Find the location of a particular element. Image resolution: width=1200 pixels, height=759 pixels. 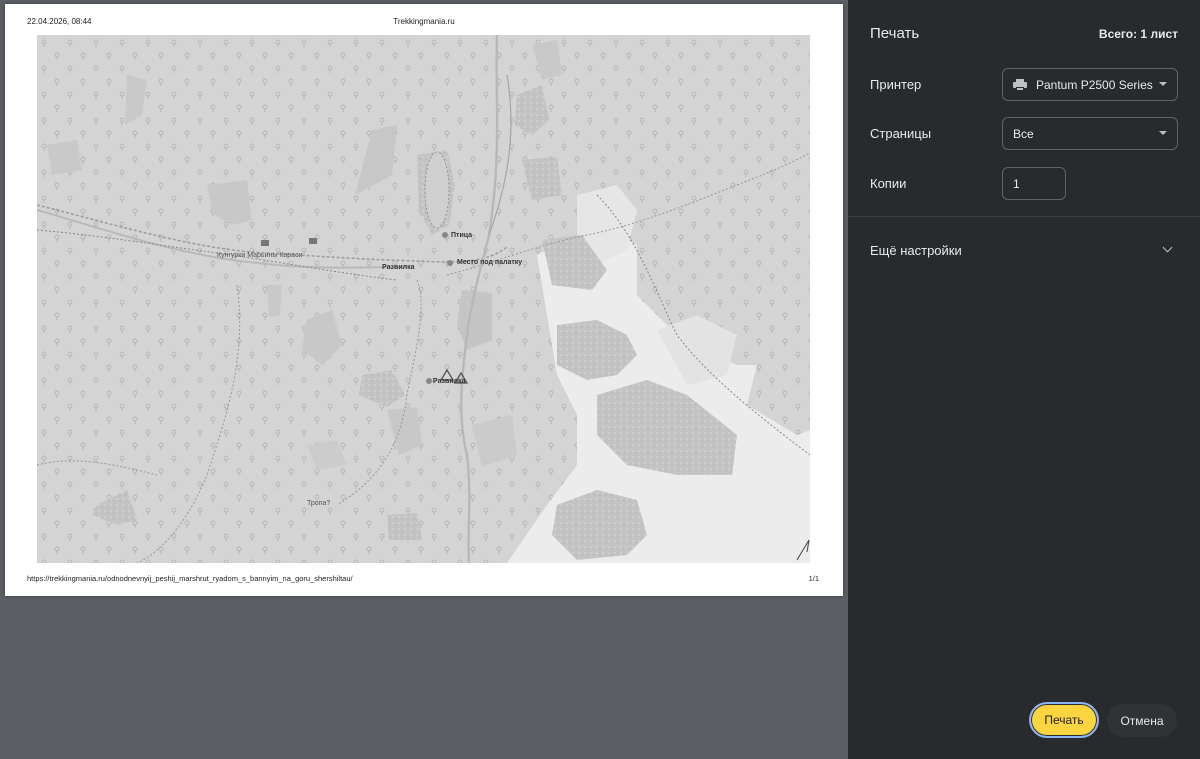

page-footer-number: 1/1 is located at coordinates (813, 578).